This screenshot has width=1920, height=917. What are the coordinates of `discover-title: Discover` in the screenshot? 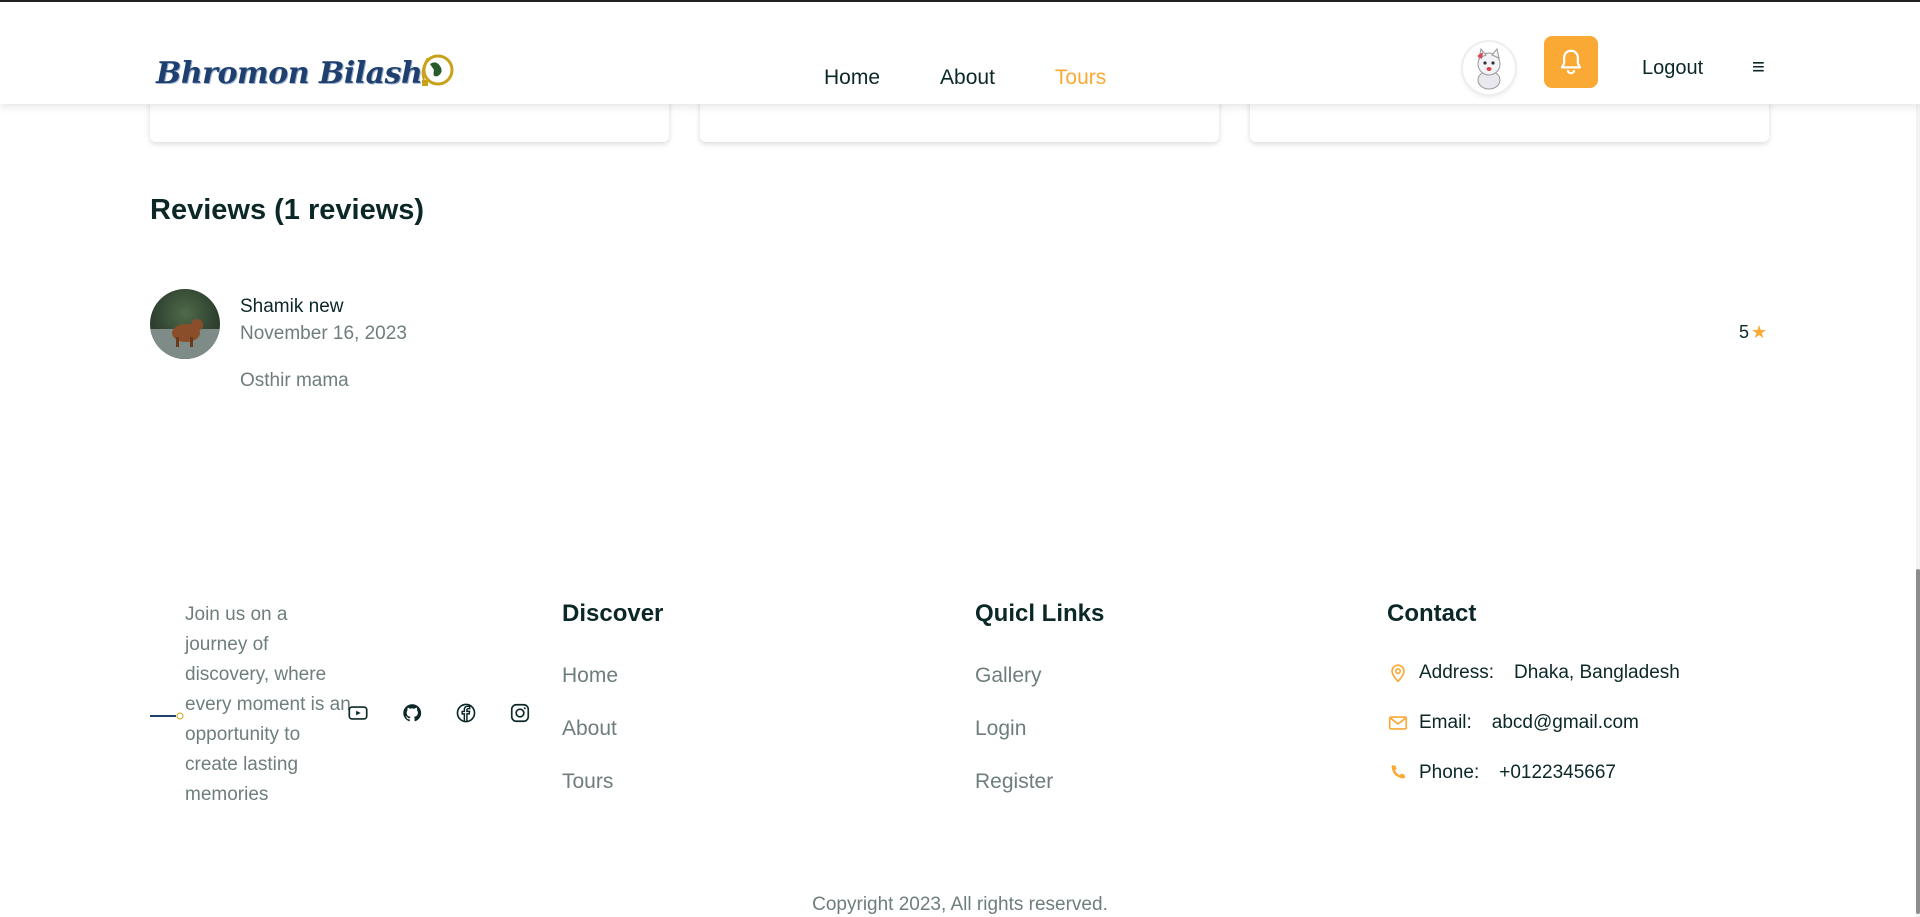 It's located at (613, 613).